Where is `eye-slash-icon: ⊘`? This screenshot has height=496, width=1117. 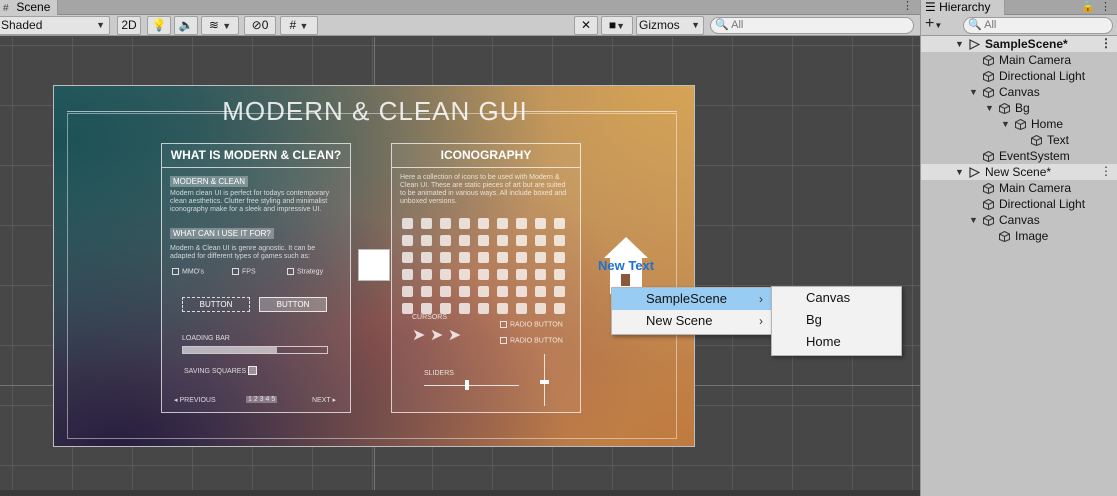 eye-slash-icon: ⊘ is located at coordinates (256, 25).